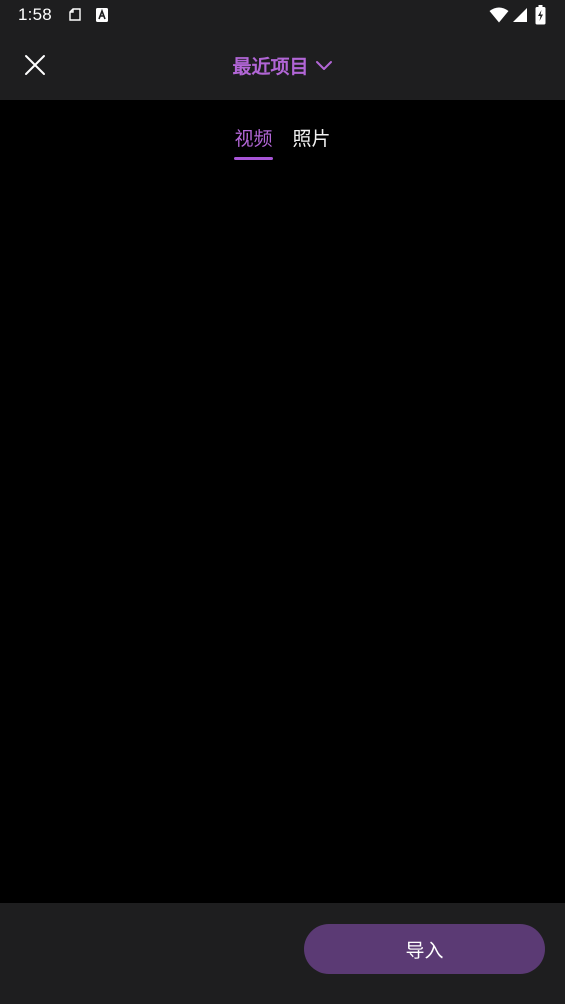 This screenshot has height=1004, width=565. What do you see at coordinates (35, 14) in the screenshot?
I see `status-time: 1:58` at bounding box center [35, 14].